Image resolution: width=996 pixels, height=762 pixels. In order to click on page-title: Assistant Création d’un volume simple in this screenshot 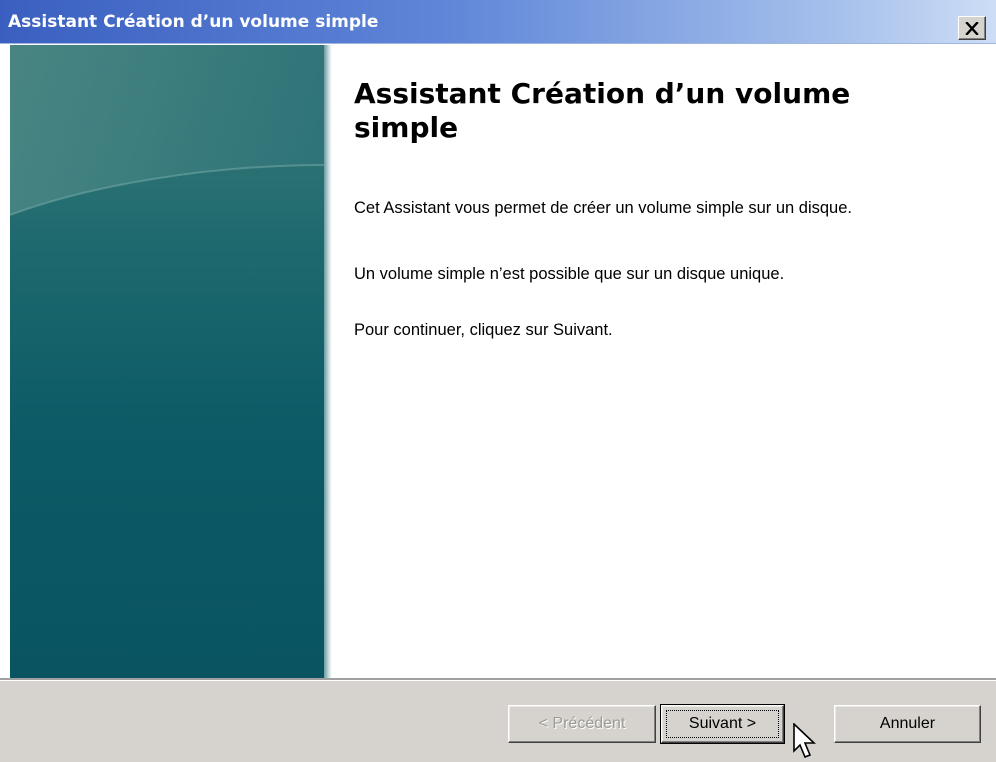, I will do `click(602, 110)`.